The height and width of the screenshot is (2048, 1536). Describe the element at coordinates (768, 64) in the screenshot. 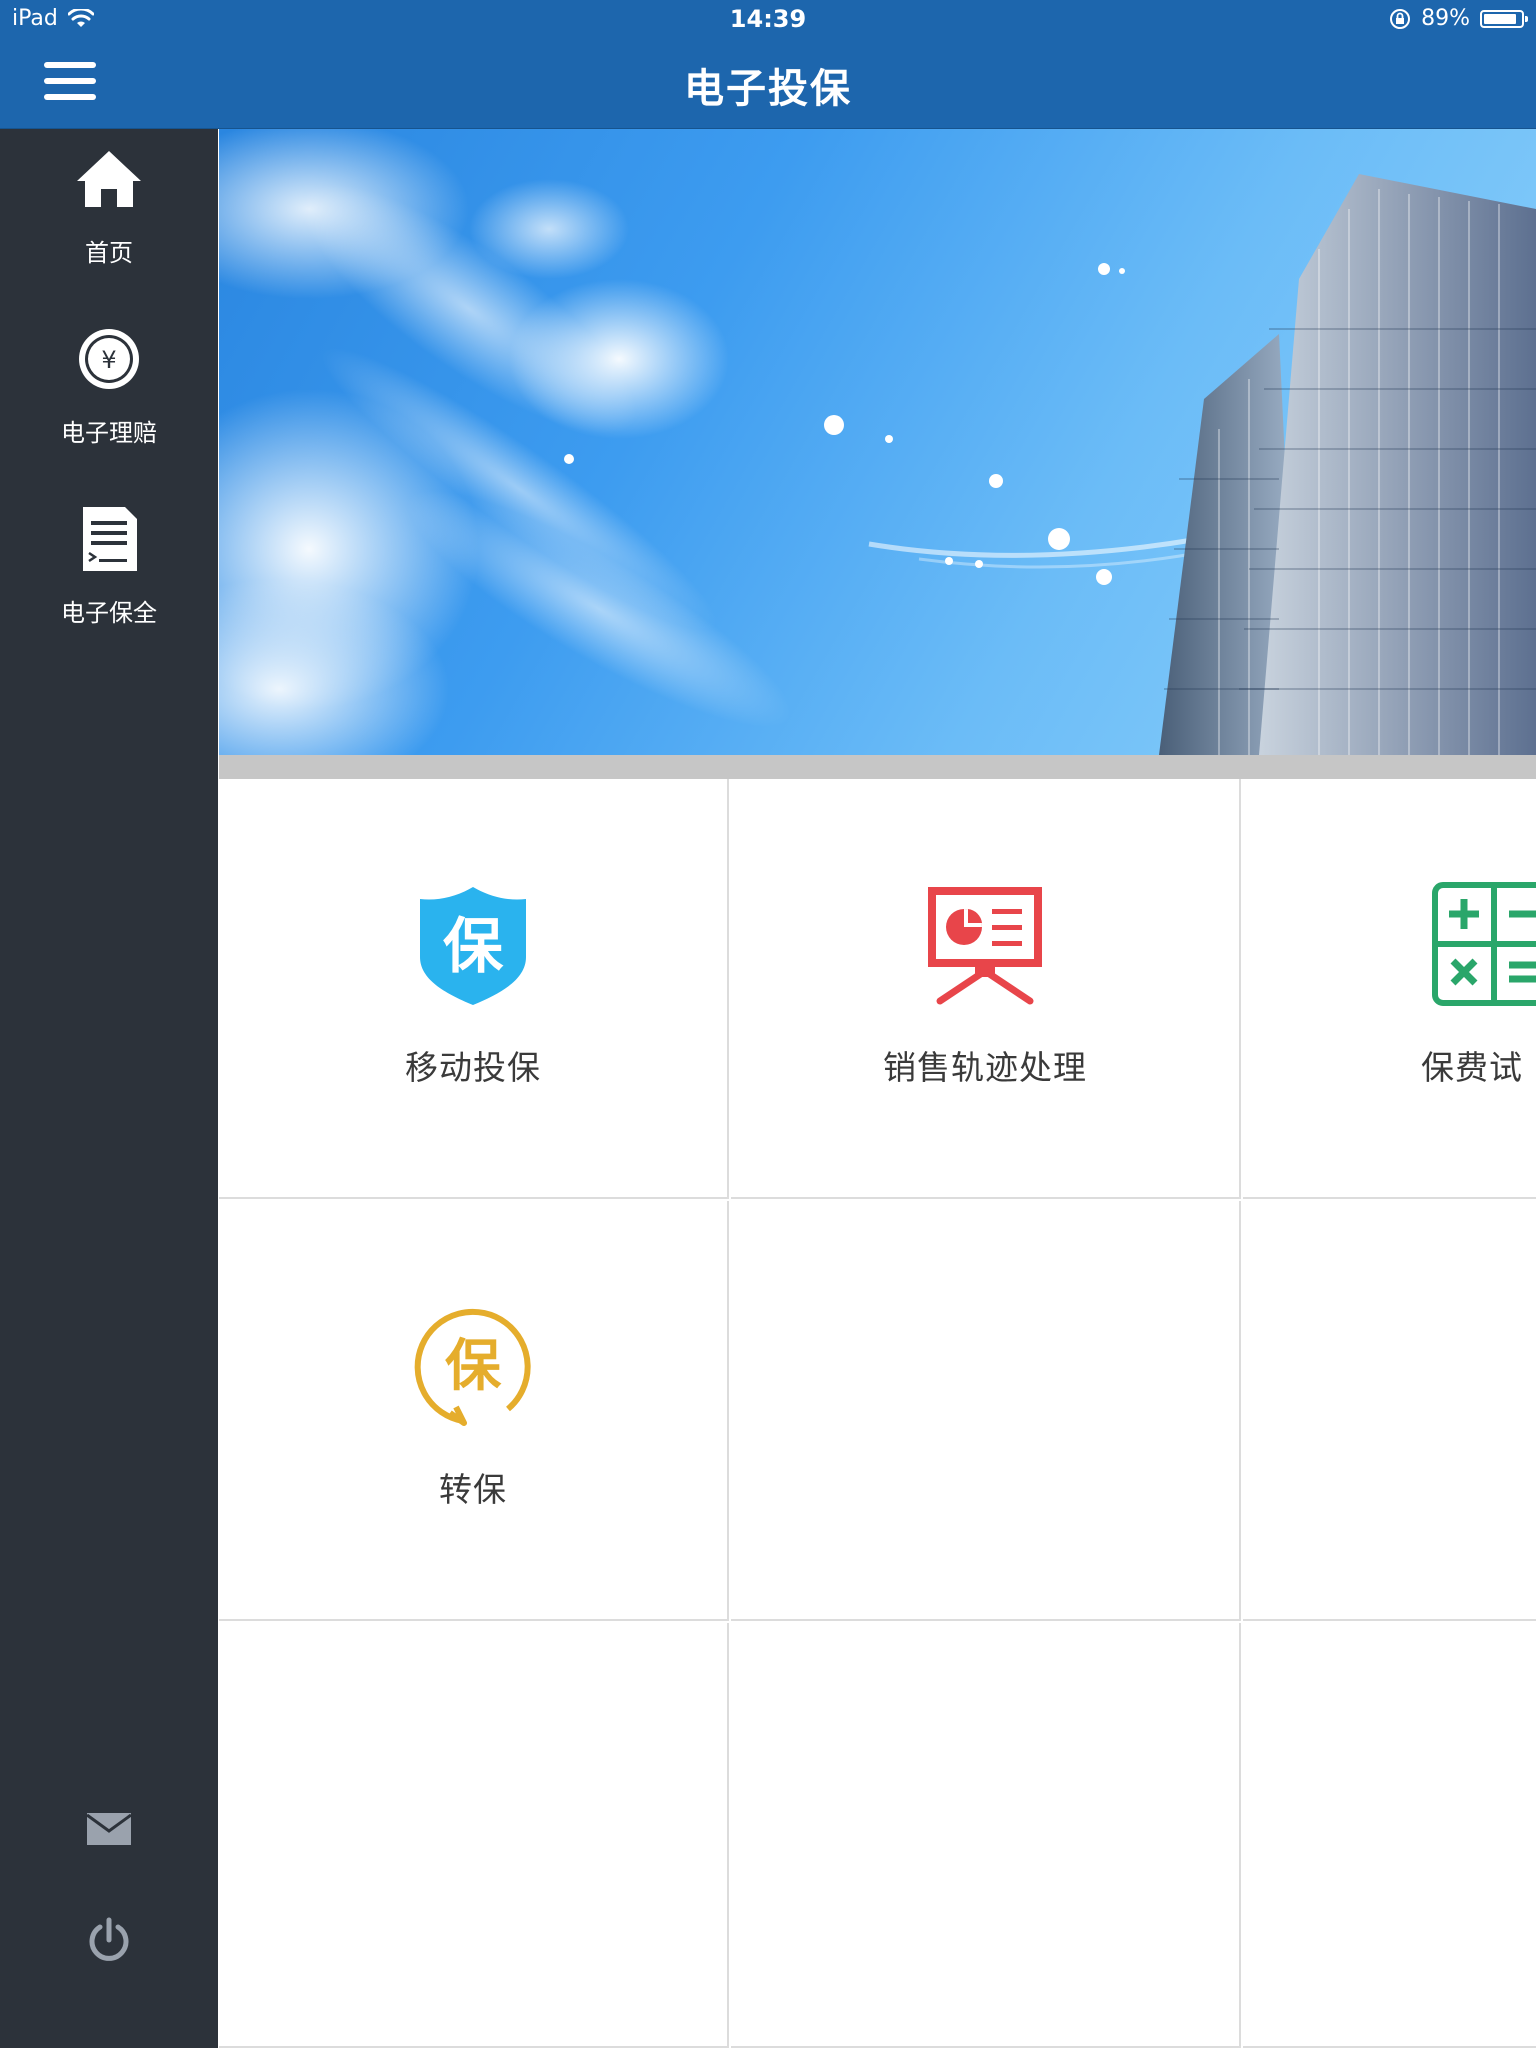

I see `top-bar: iPad 14:39 89% 电子投保` at that location.